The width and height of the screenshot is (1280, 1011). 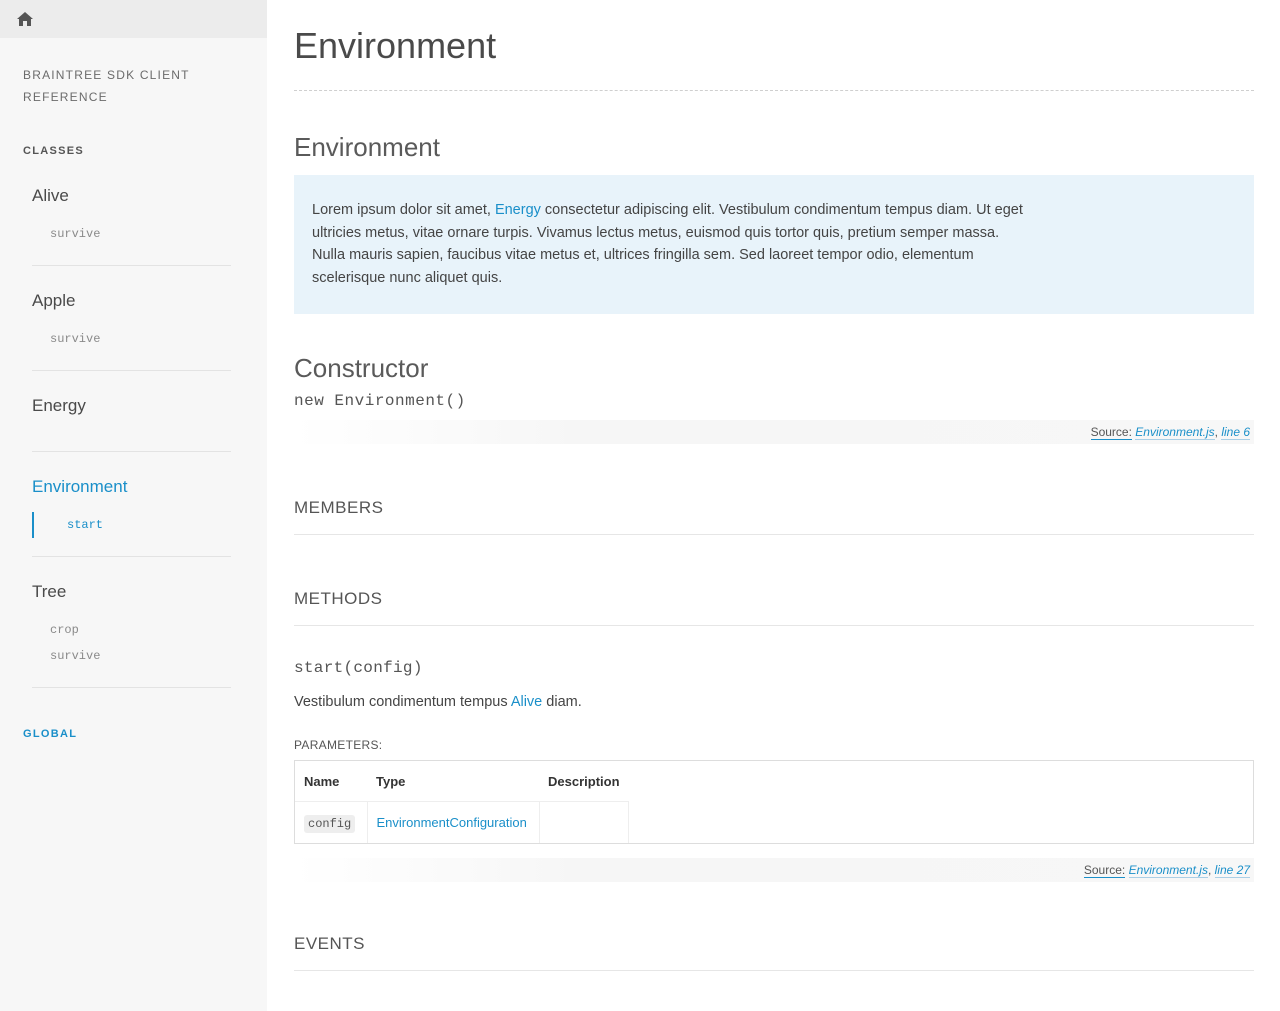 What do you see at coordinates (774, 516) in the screenshot?
I see `members-heading: MEMBERS` at bounding box center [774, 516].